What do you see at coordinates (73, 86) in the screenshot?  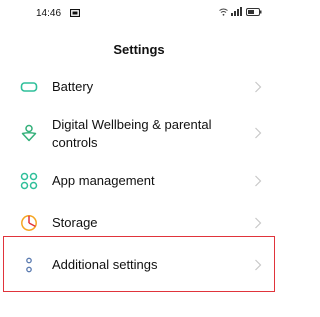 I see `settings-item-label: Battery` at bounding box center [73, 86].